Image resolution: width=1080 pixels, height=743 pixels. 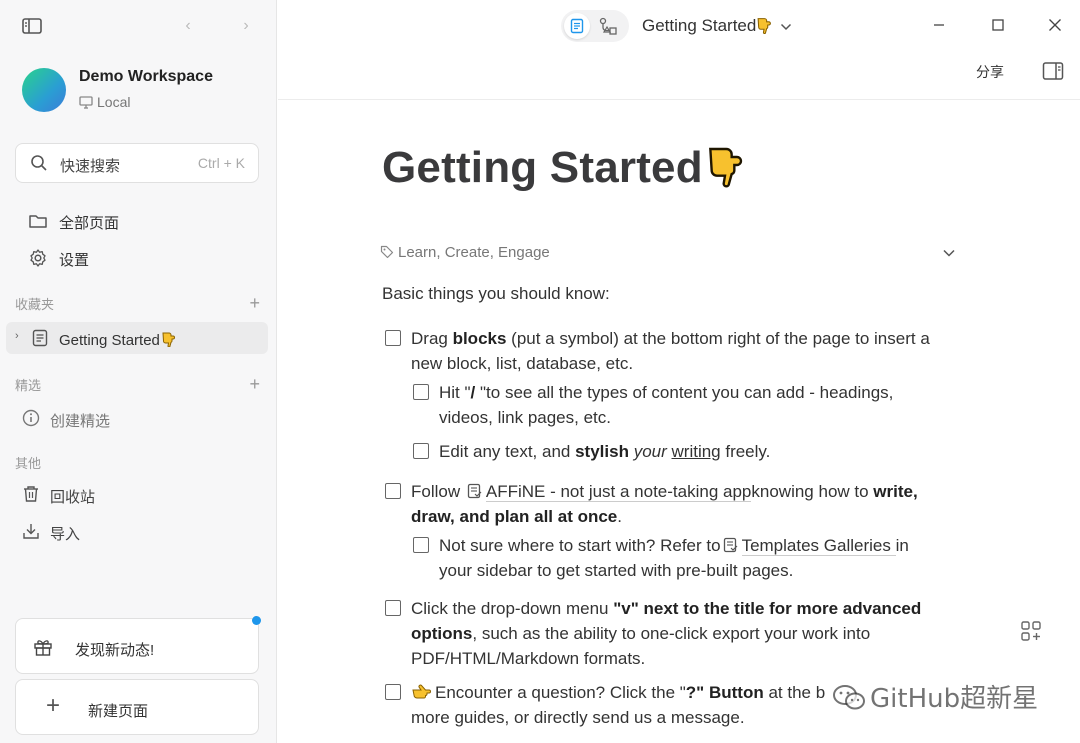 What do you see at coordinates (818, 546) in the screenshot?
I see `linked-page-templates: Templates Galleries` at bounding box center [818, 546].